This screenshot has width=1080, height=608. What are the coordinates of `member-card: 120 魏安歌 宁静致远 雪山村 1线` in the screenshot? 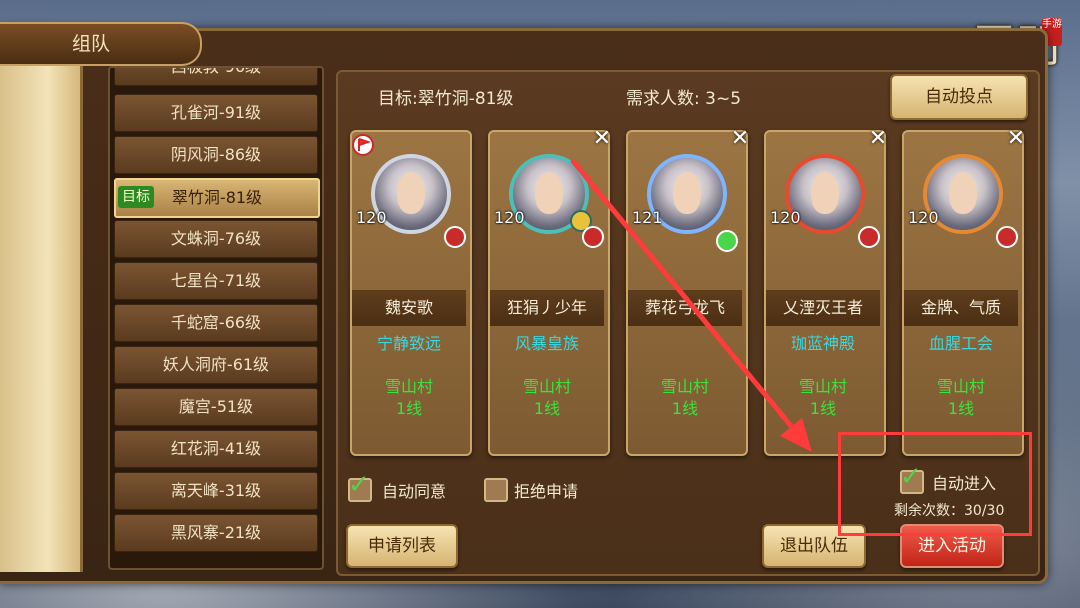 It's located at (411, 293).